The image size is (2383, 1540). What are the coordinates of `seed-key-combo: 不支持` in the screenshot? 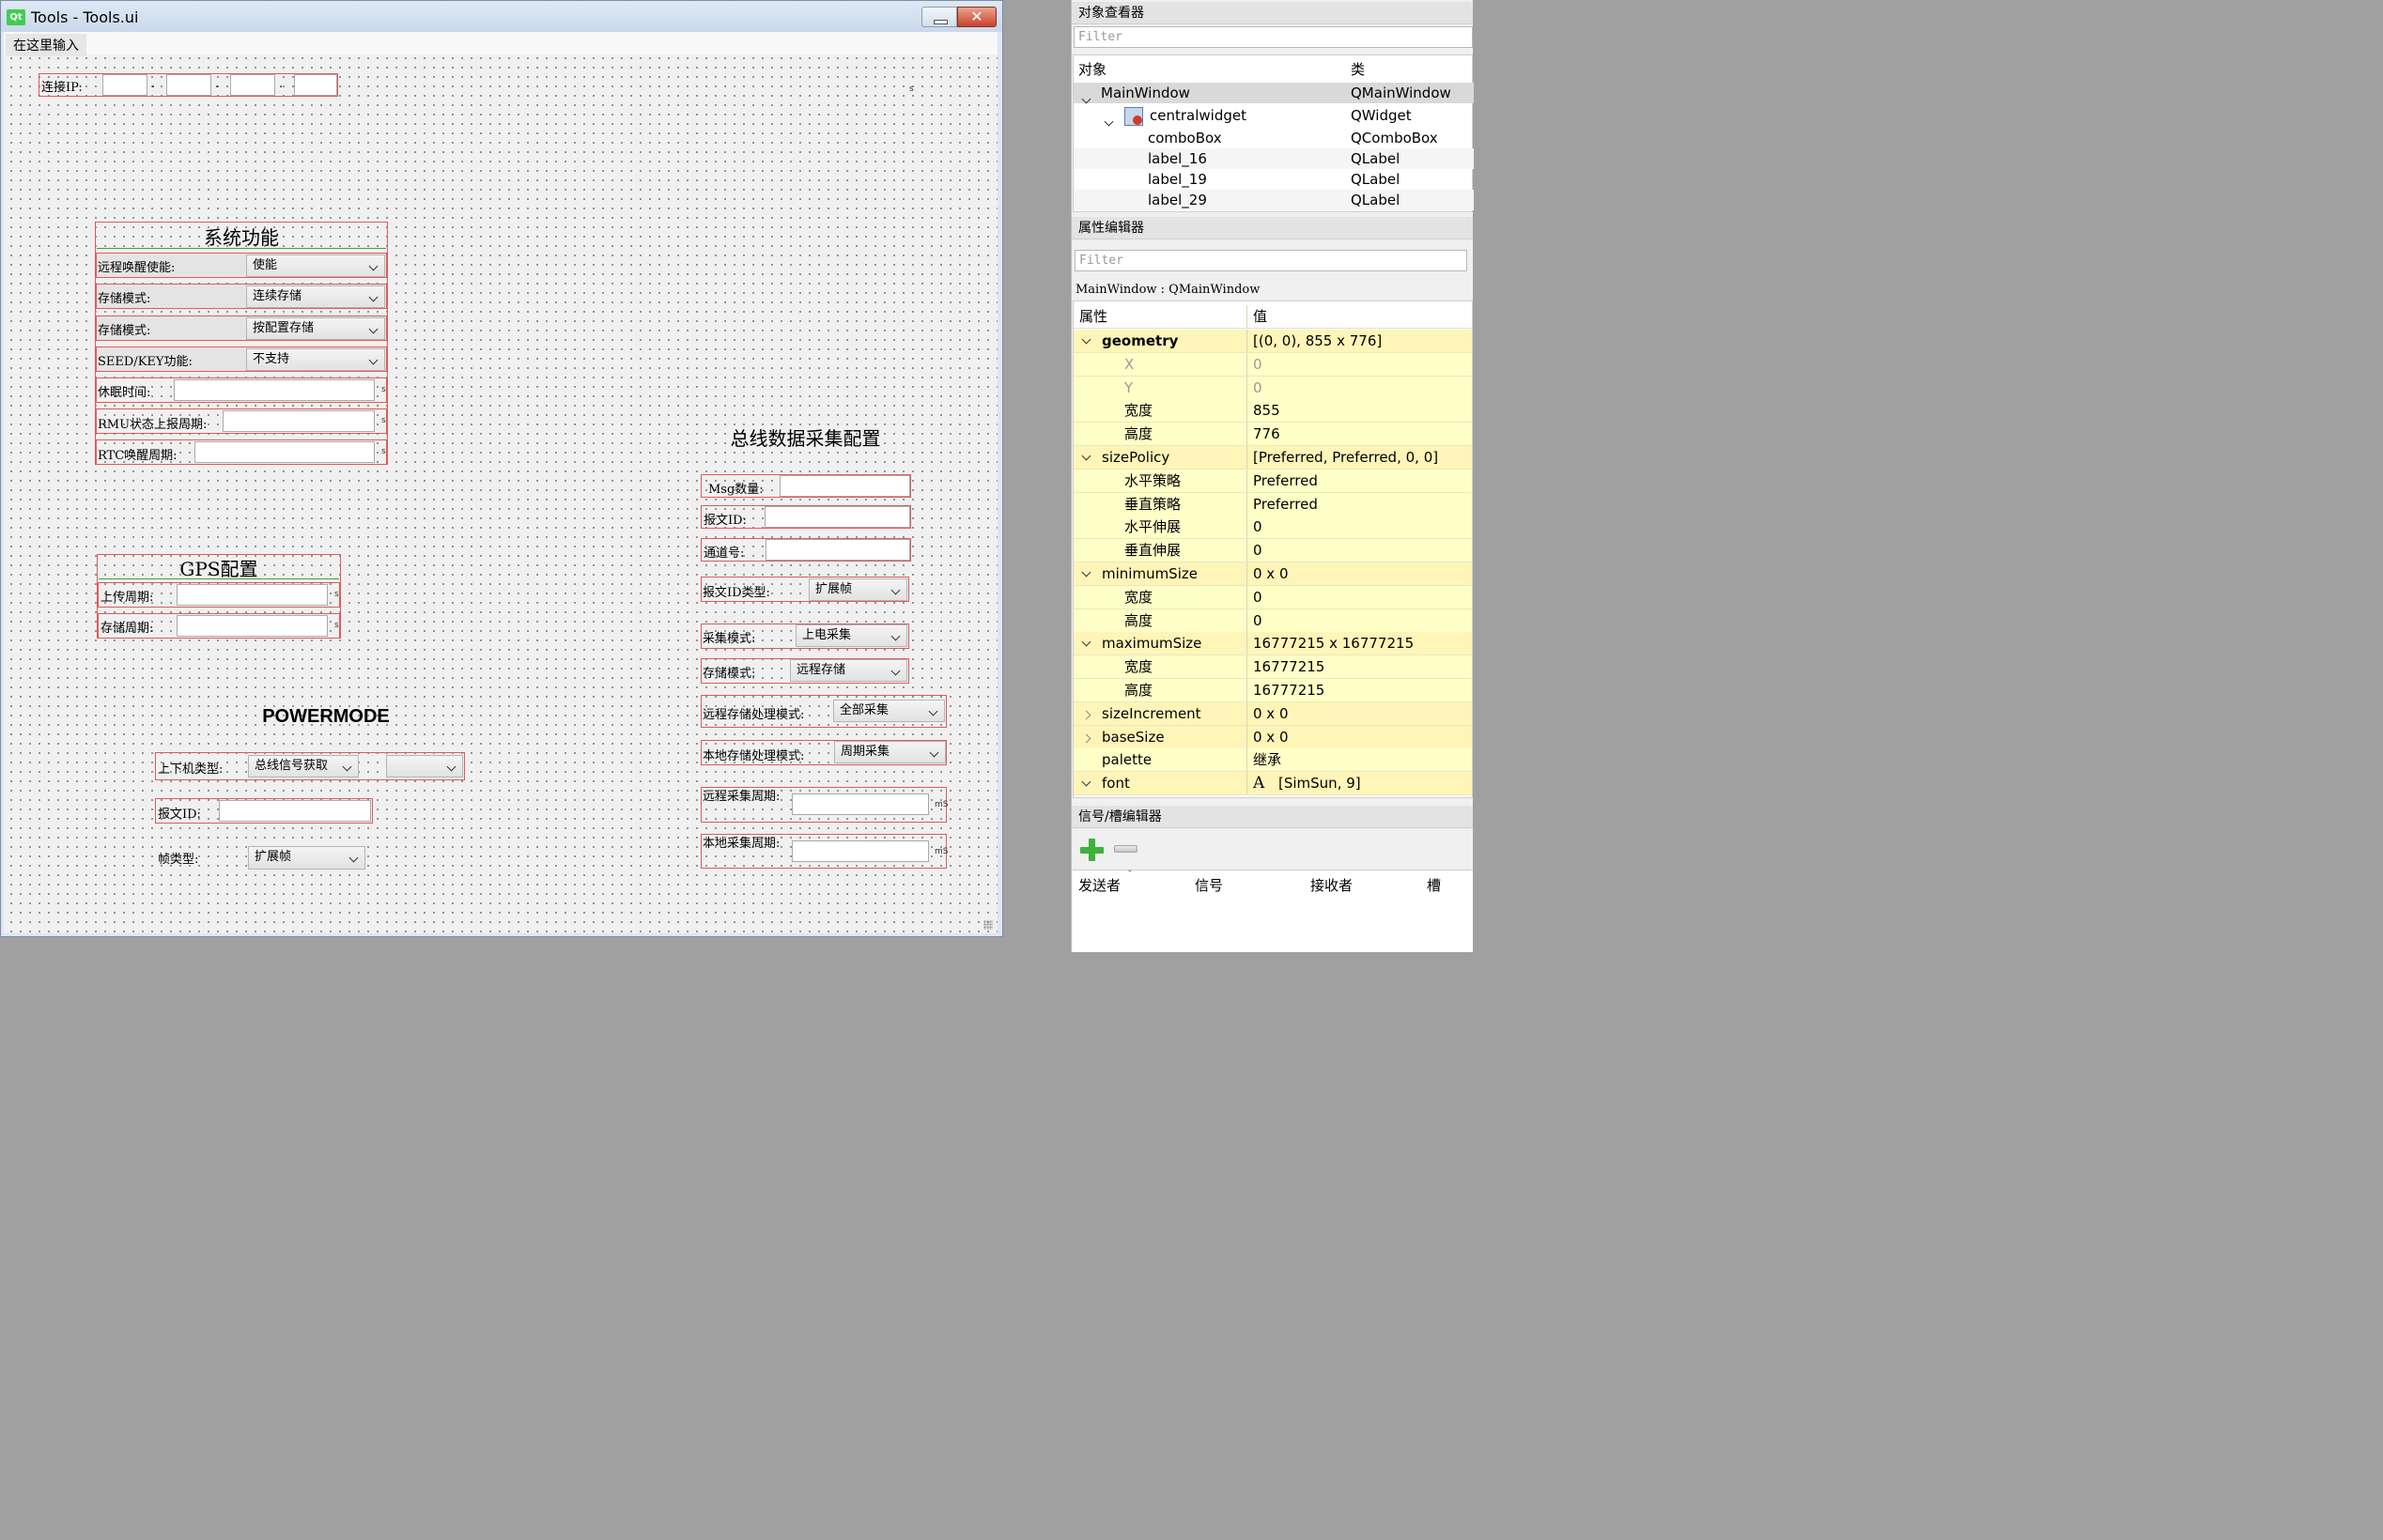 It's located at (315, 359).